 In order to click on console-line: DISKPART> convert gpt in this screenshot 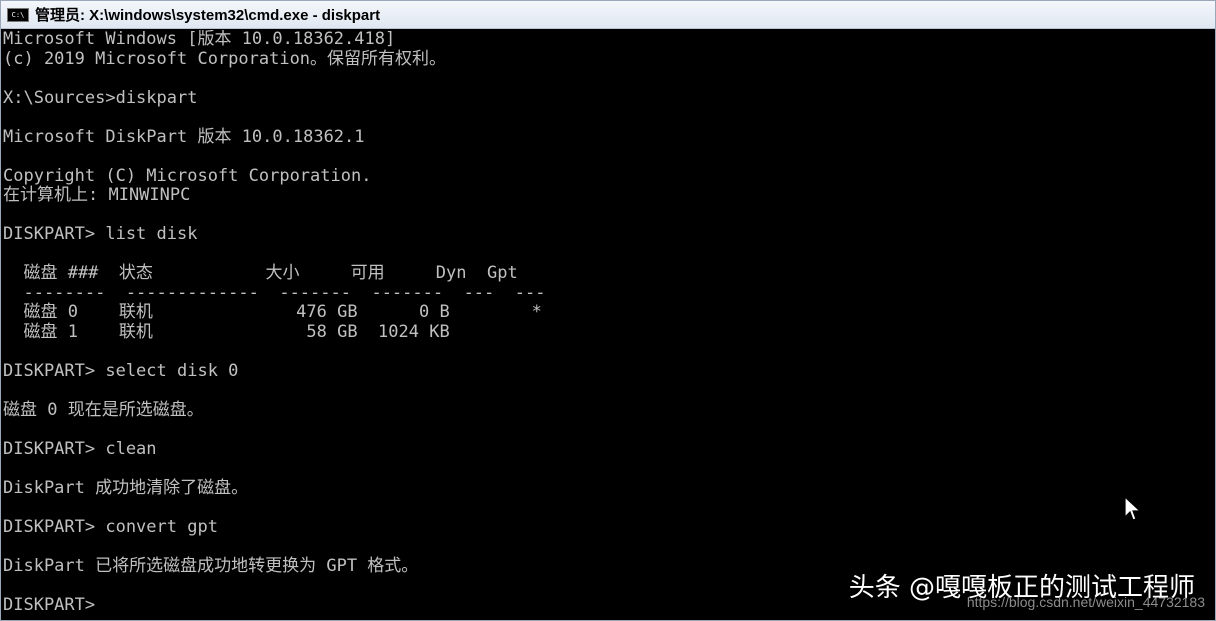, I will do `click(110, 526)`.